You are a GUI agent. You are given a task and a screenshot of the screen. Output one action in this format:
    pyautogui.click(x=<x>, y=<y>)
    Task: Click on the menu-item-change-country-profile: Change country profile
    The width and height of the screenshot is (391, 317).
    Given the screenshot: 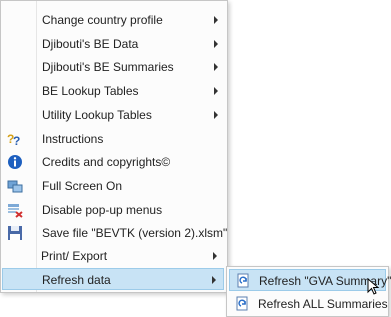 What is the action you would take?
    pyautogui.click(x=114, y=20)
    